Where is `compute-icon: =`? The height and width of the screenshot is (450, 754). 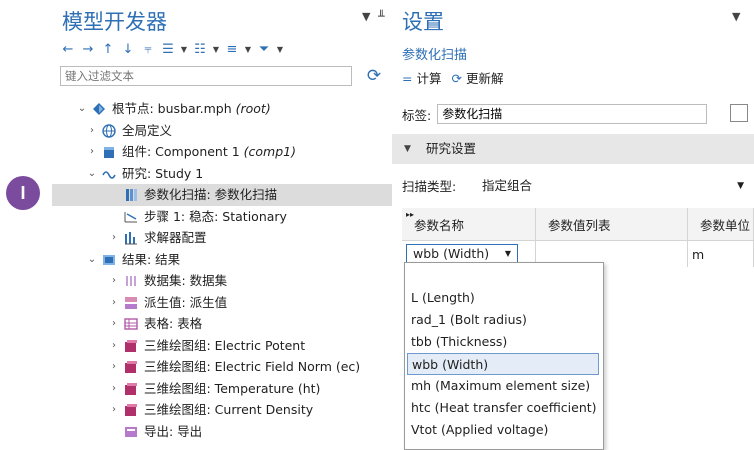
compute-icon: = is located at coordinates (407, 78).